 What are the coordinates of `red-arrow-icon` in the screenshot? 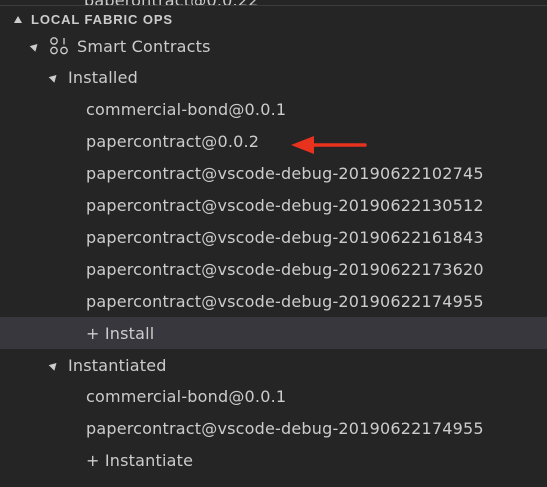 It's located at (329, 145).